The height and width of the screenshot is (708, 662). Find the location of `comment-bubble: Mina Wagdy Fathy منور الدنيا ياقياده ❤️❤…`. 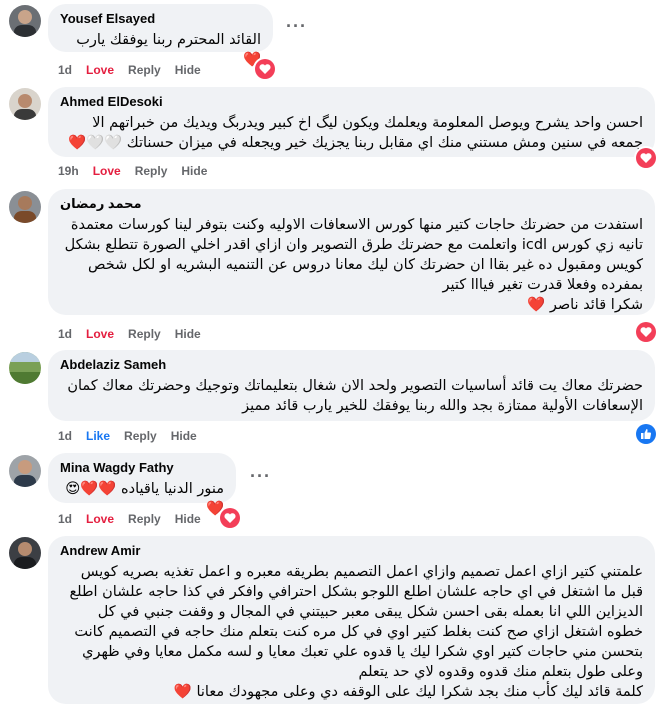

comment-bubble: Mina Wagdy Fathy منور الدنيا ياقياده ❤️❤… is located at coordinates (142, 485).